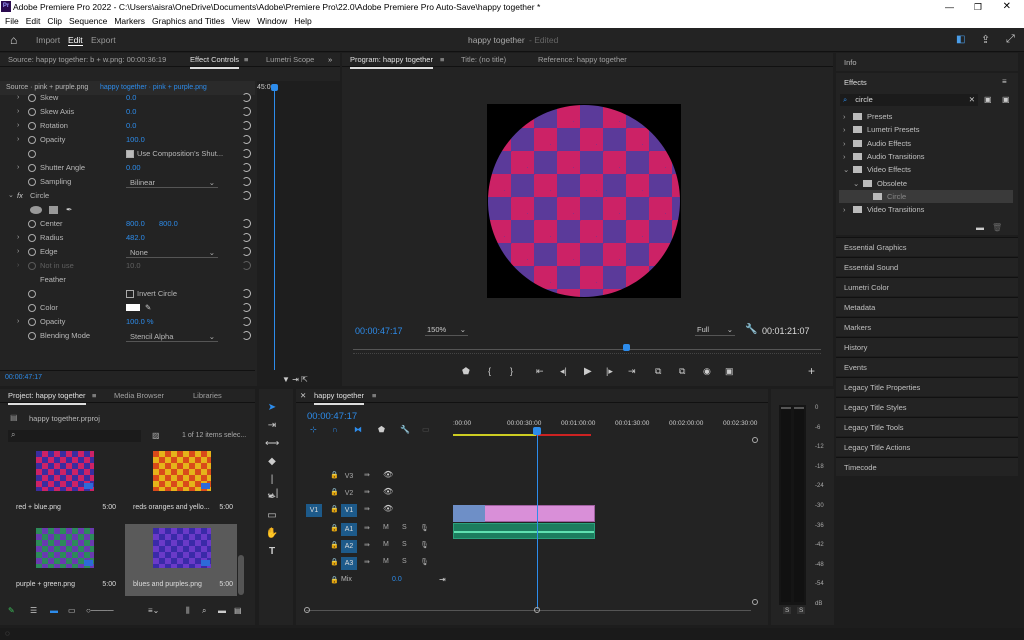 Image resolution: width=1024 pixels, height=640 pixels. I want to click on list-view-icon: ☰, so click(33, 610).